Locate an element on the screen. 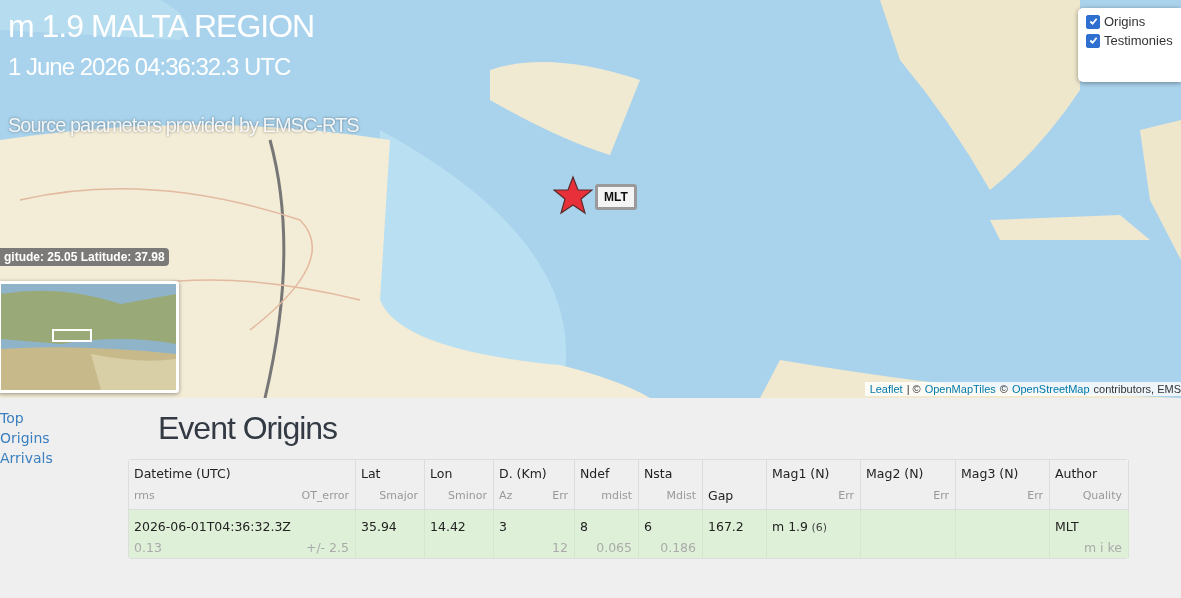  column-header: Author Quality is located at coordinates (1089, 485).